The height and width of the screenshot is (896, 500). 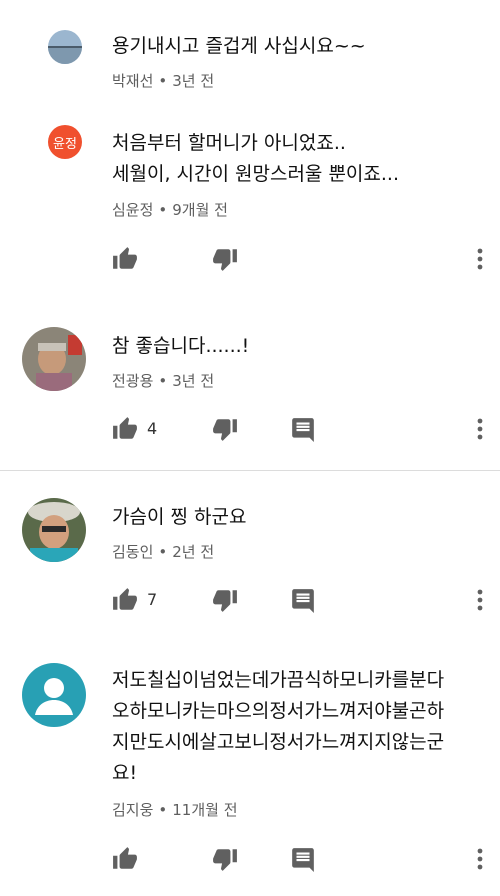 I want to click on avatar-initials-text: 윤정, so click(x=65, y=142).